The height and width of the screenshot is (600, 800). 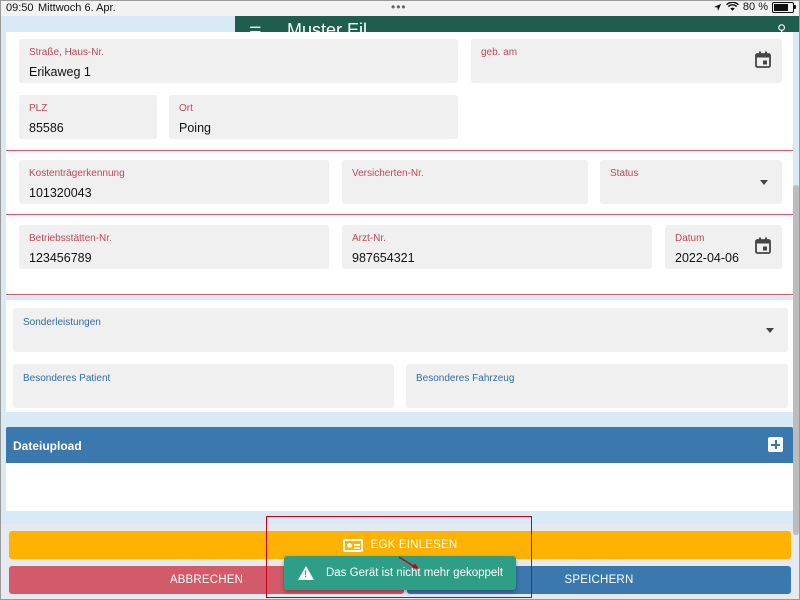 I want to click on status-bar: 09:50 Mittwoch 6. Apr. ••• 80 %, so click(x=400, y=8).